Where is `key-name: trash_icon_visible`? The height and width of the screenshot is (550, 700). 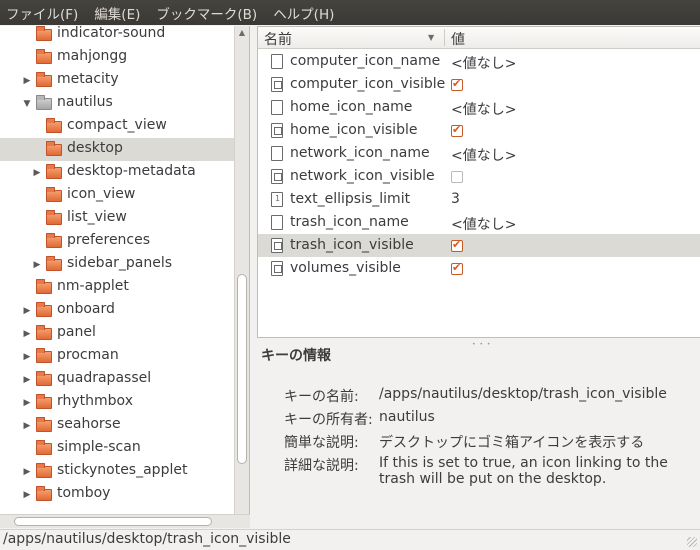
key-name: trash_icon_visible is located at coordinates (352, 245).